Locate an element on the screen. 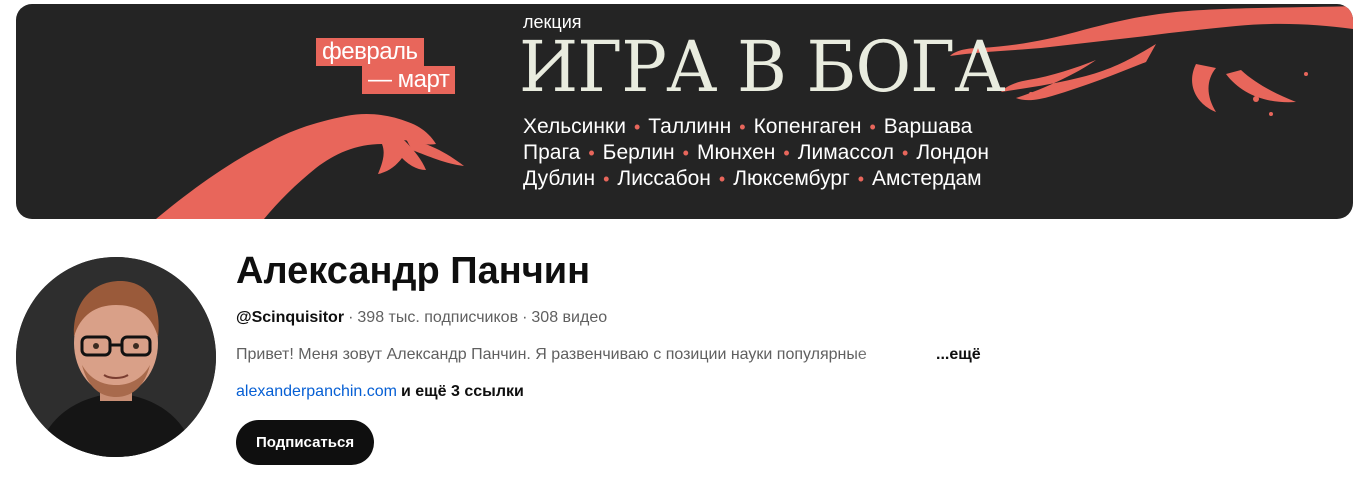 The width and height of the screenshot is (1372, 480). city-name: Мюнхен is located at coordinates (736, 152).